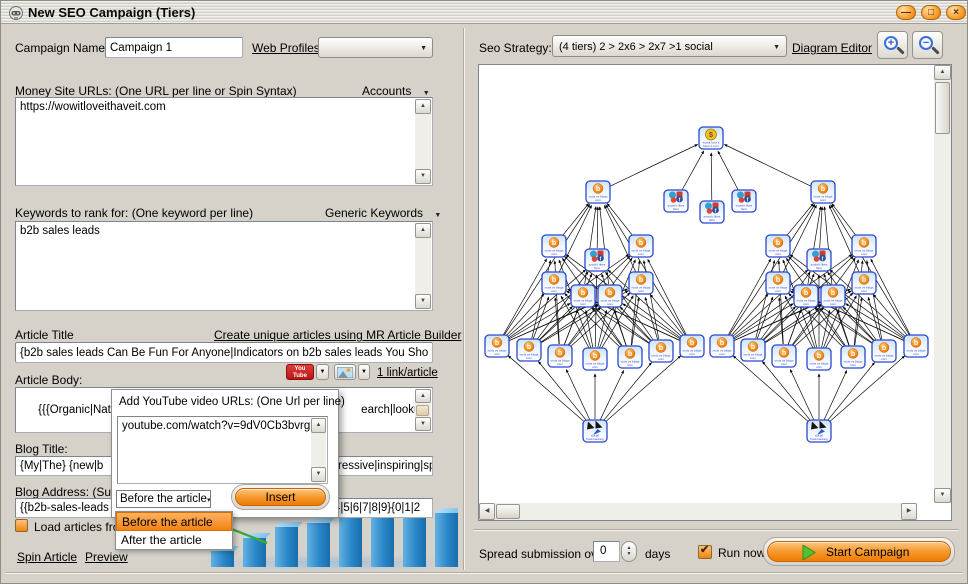 Image resolution: width=968 pixels, height=584 pixels. Describe the element at coordinates (224, 141) in the screenshot. I see `money-sites-textarea: https://wowitloveithaveit.com ▲ ▼` at that location.